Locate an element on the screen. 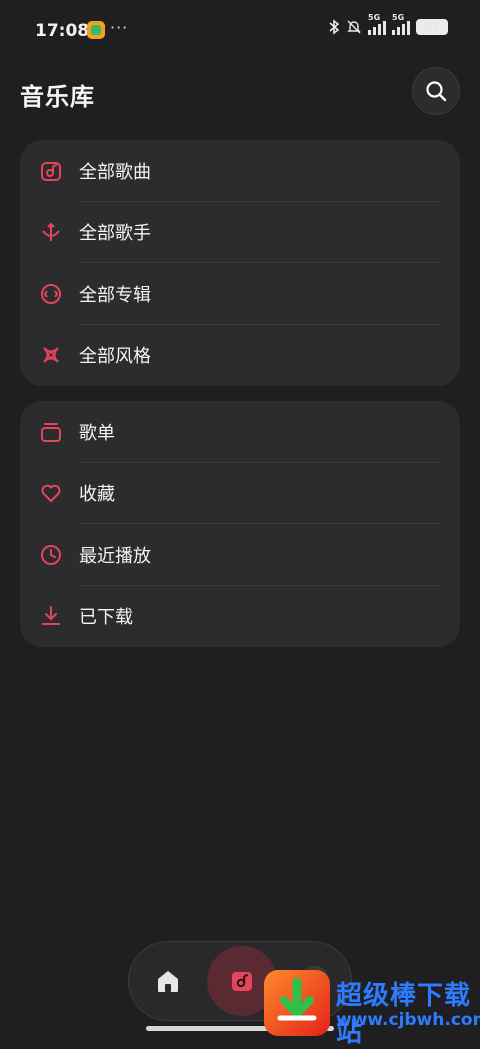  favorites-label: 收藏 is located at coordinates (97, 495).